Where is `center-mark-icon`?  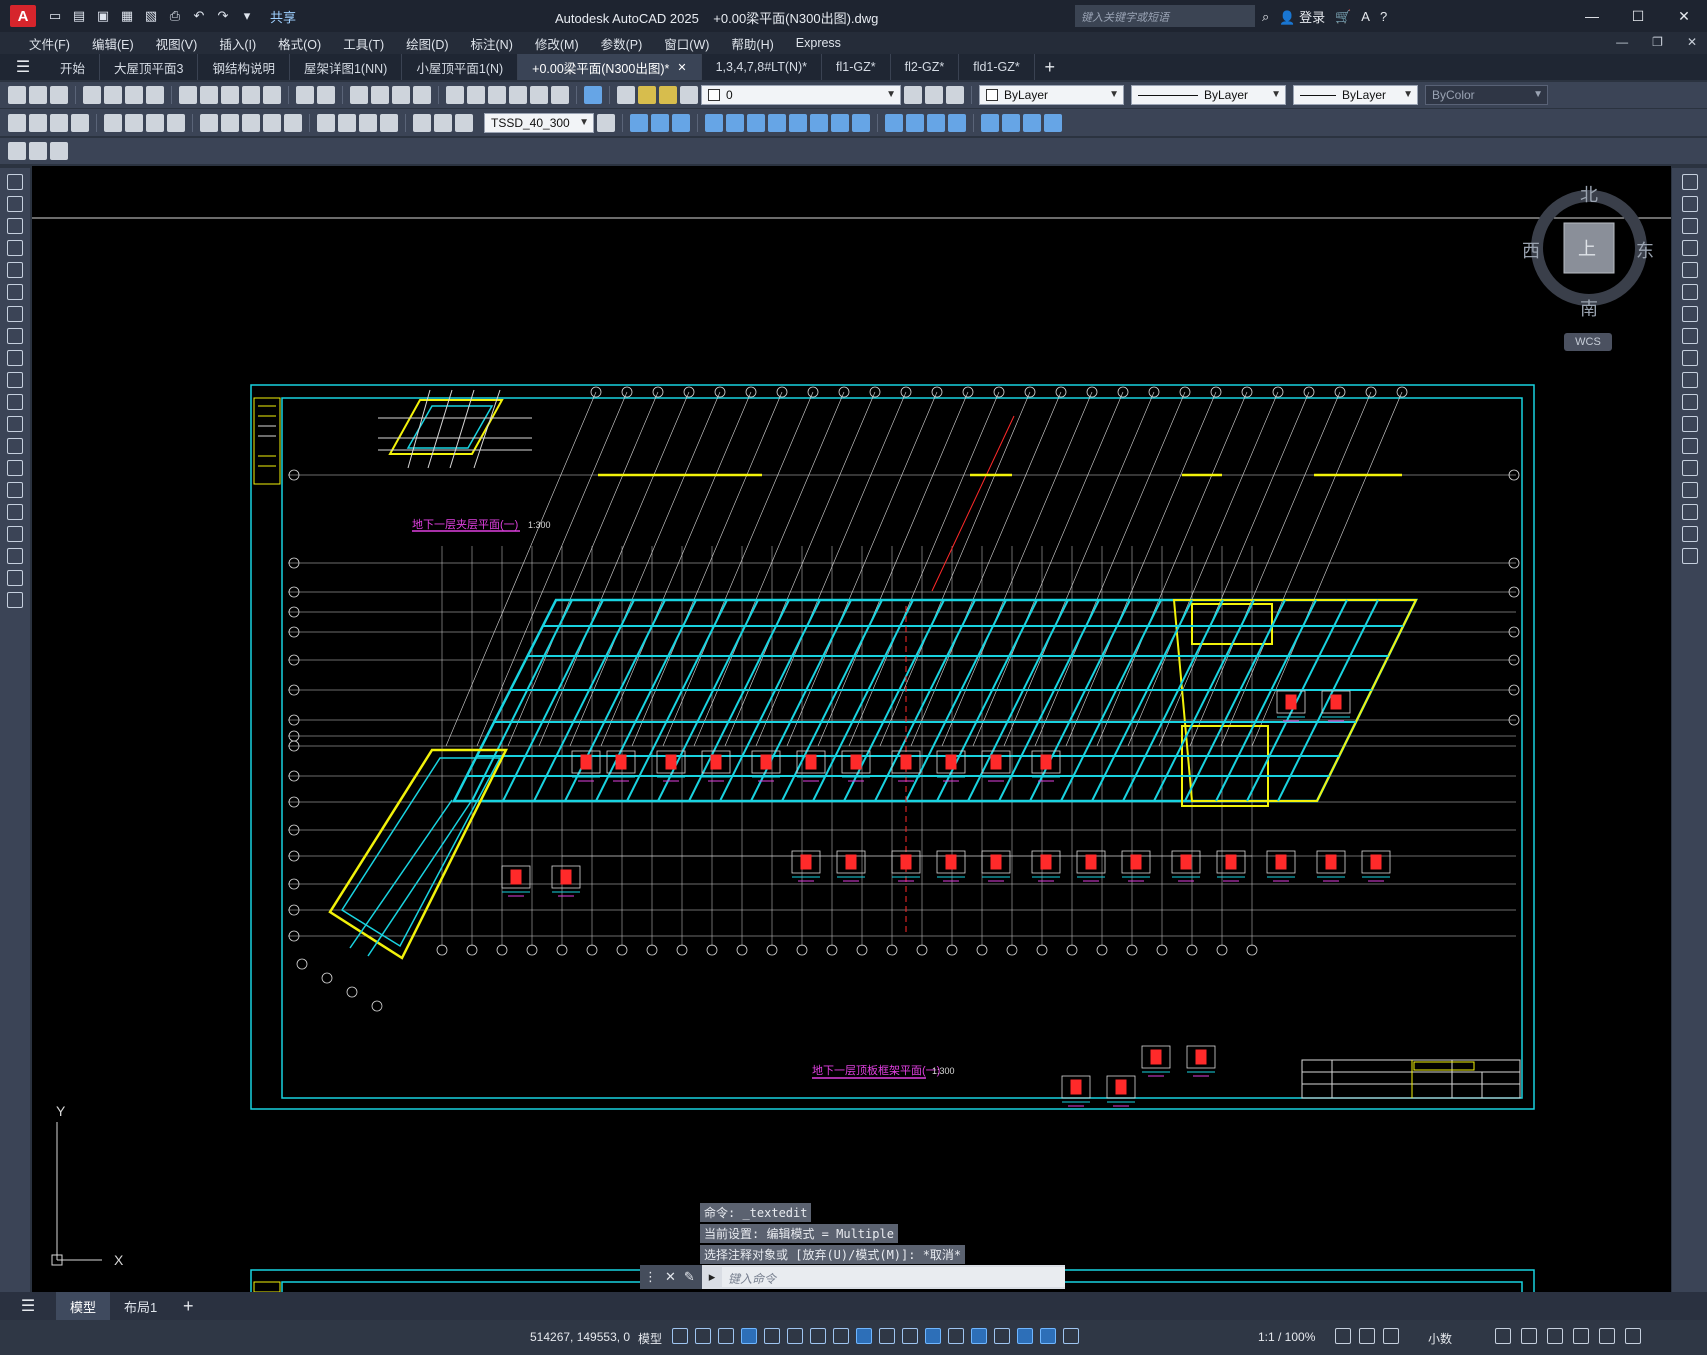
center-mark-icon is located at coordinates (347, 122).